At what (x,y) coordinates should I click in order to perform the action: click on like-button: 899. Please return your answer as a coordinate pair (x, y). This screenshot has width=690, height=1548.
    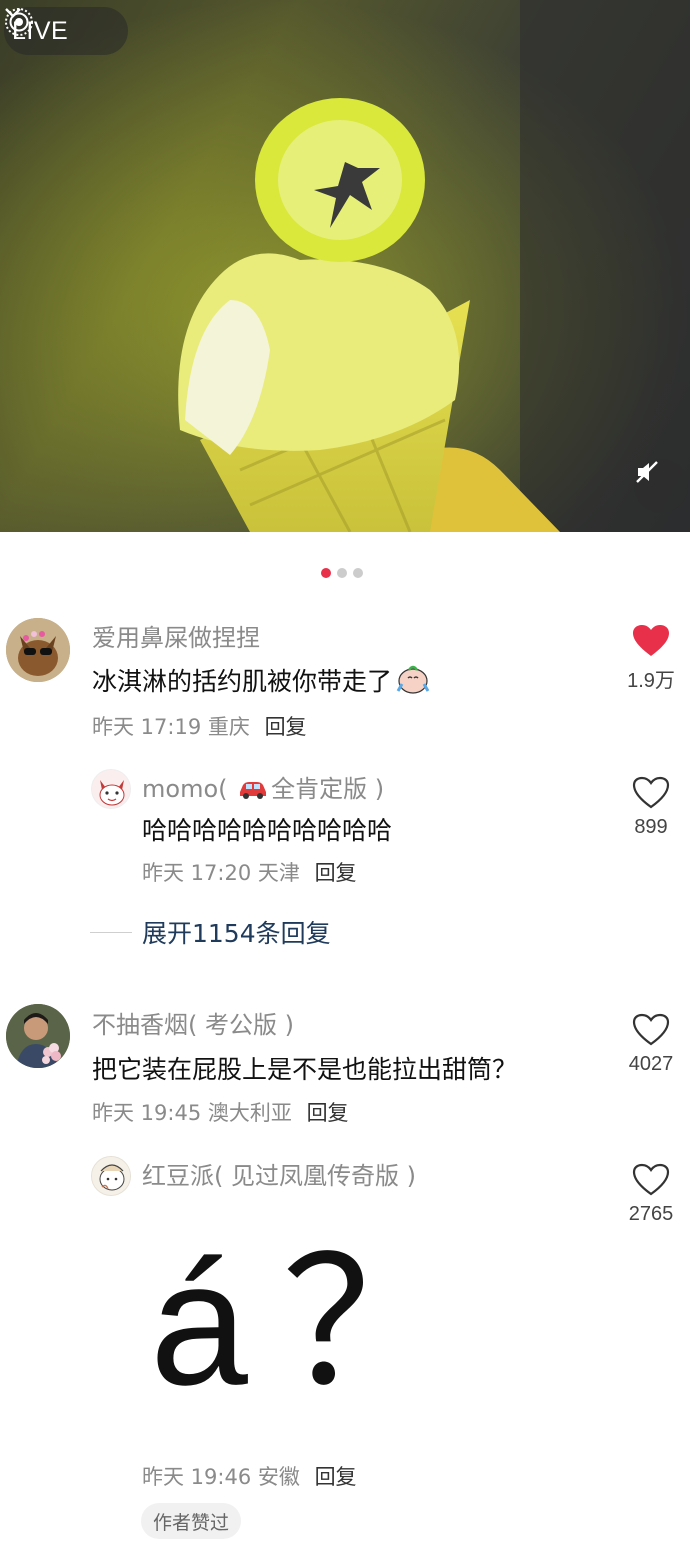
    Looking at the image, I should click on (650, 807).